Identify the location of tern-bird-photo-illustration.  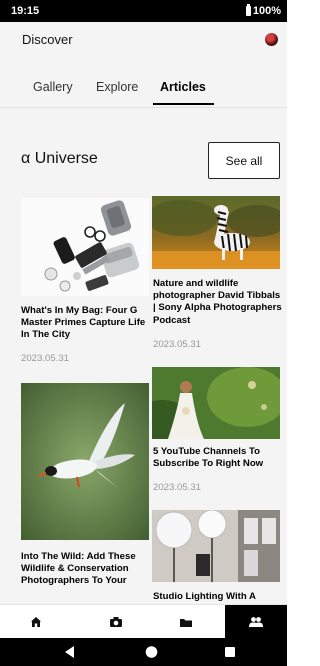
(85, 461).